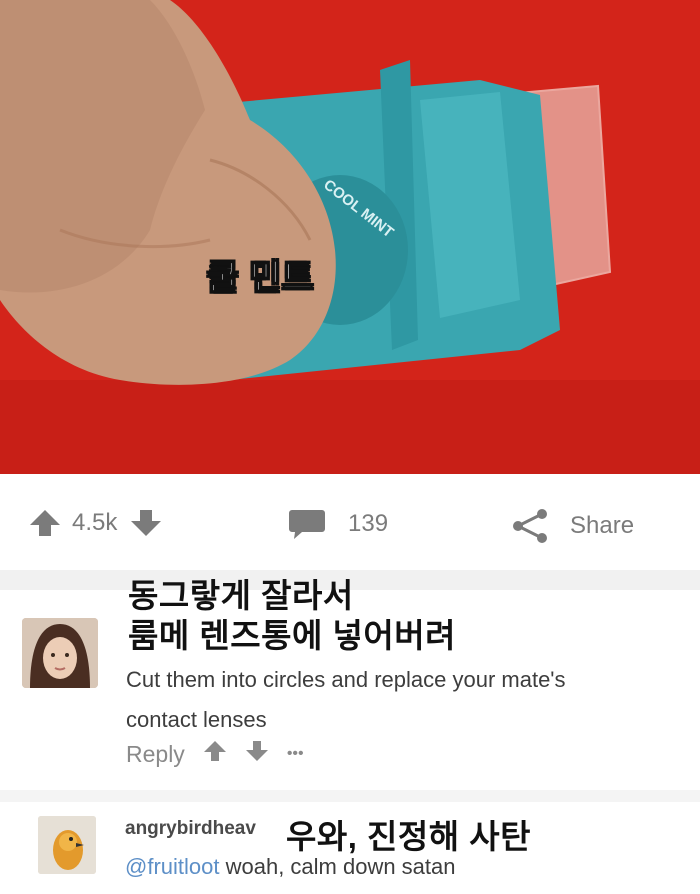  Describe the element at coordinates (196, 719) in the screenshot. I see `comment-body-line2: contact lenses` at that location.